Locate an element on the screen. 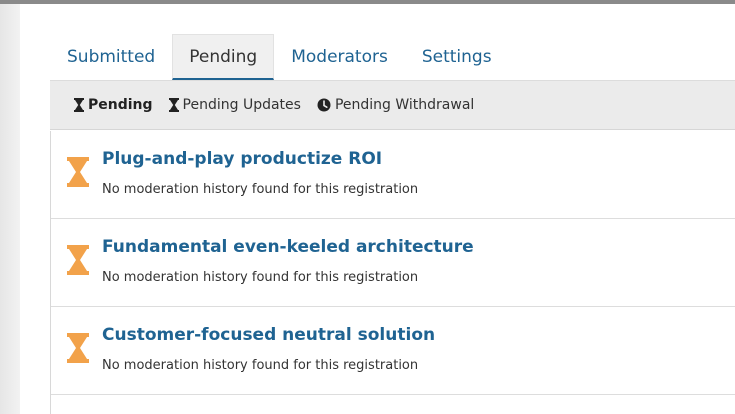 Image resolution: width=735 pixels, height=414 pixels. left-rail is located at coordinates (10, 209).